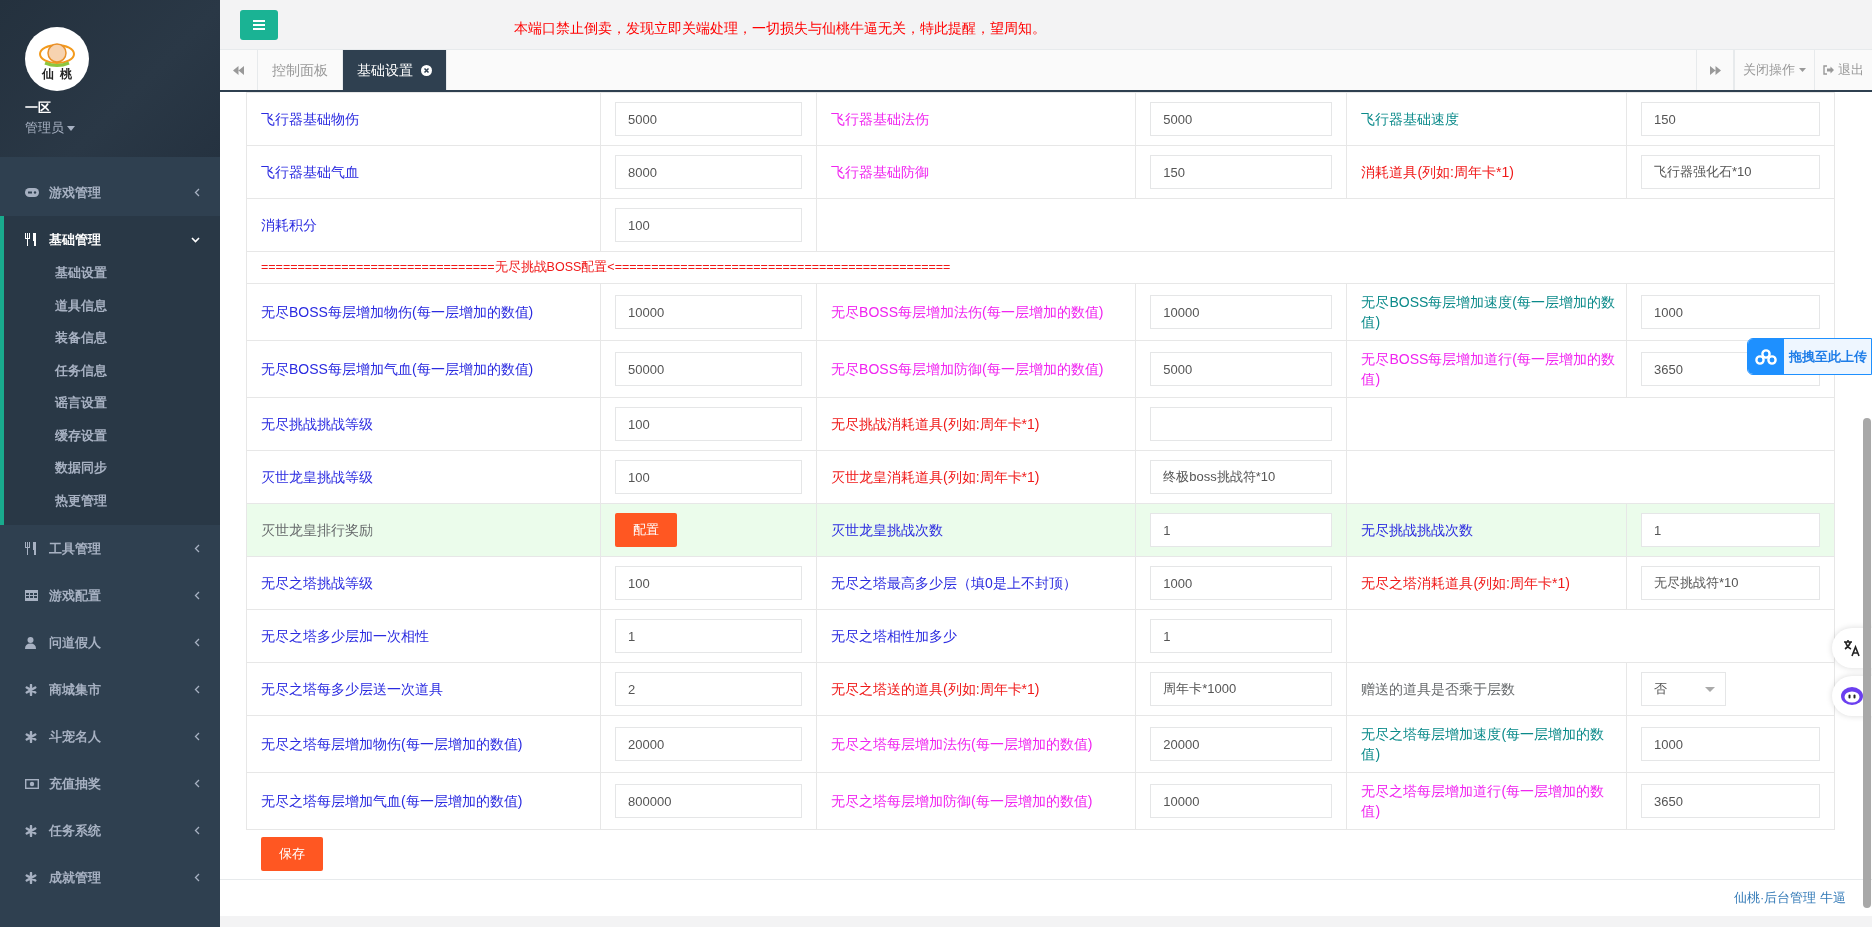 This screenshot has height=927, width=1872. What do you see at coordinates (31, 595) in the screenshot?
I see `grid-icon` at bounding box center [31, 595].